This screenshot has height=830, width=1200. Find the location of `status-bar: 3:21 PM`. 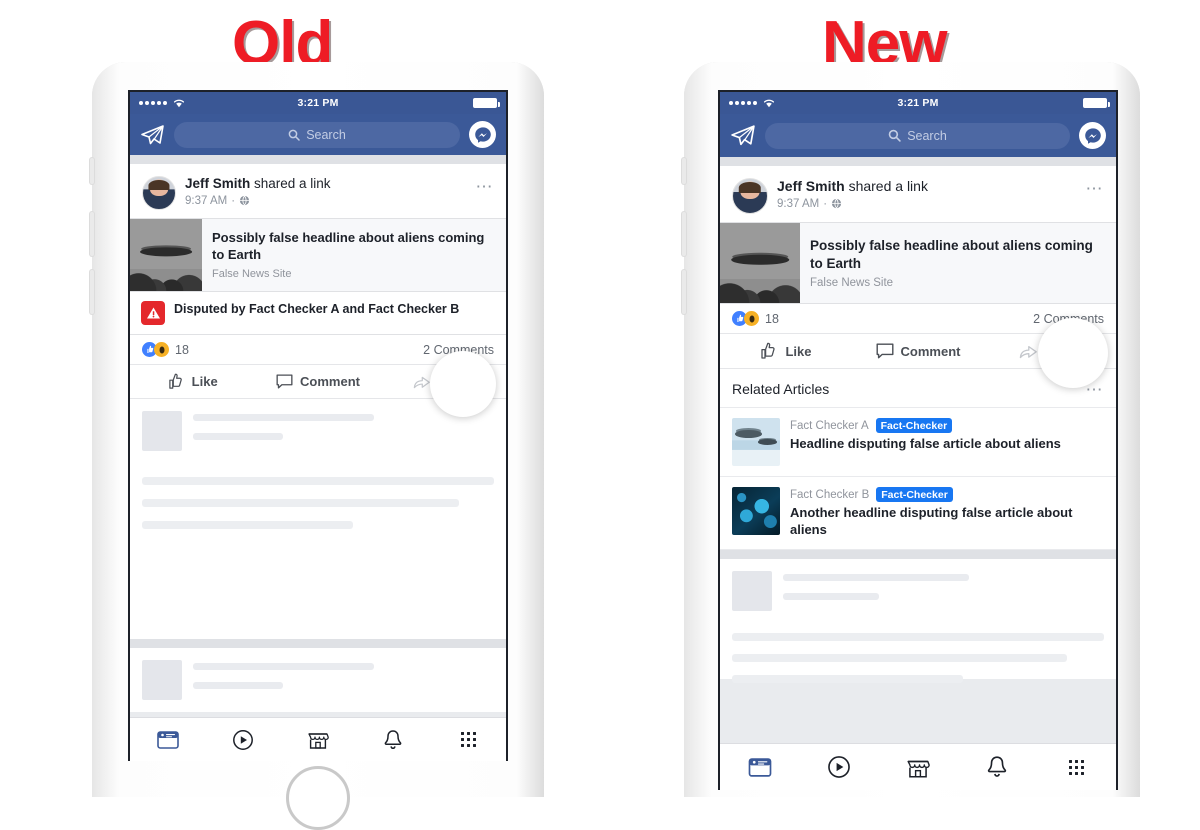

status-bar: 3:21 PM is located at coordinates (918, 103).